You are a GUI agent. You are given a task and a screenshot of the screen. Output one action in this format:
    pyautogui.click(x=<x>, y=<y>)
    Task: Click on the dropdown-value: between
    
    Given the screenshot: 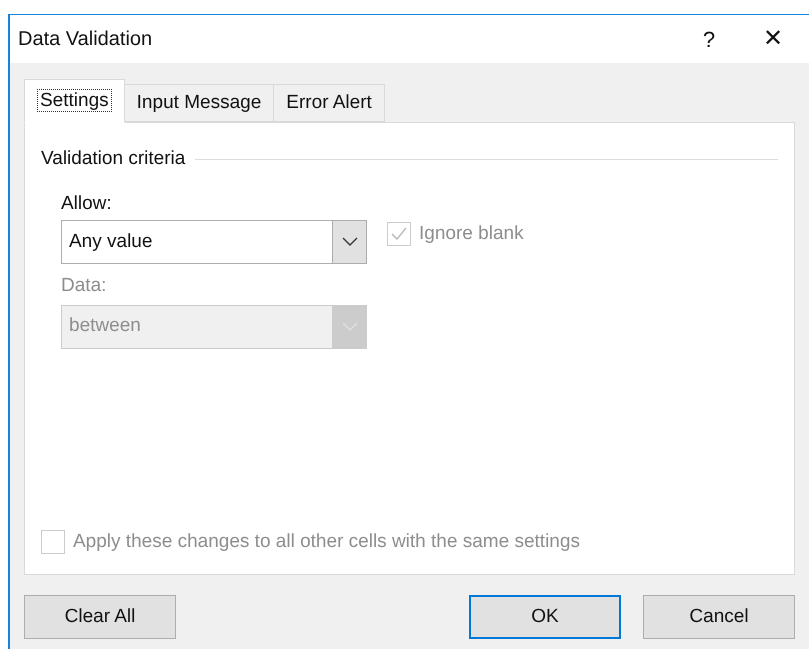 What is the action you would take?
    pyautogui.click(x=105, y=326)
    